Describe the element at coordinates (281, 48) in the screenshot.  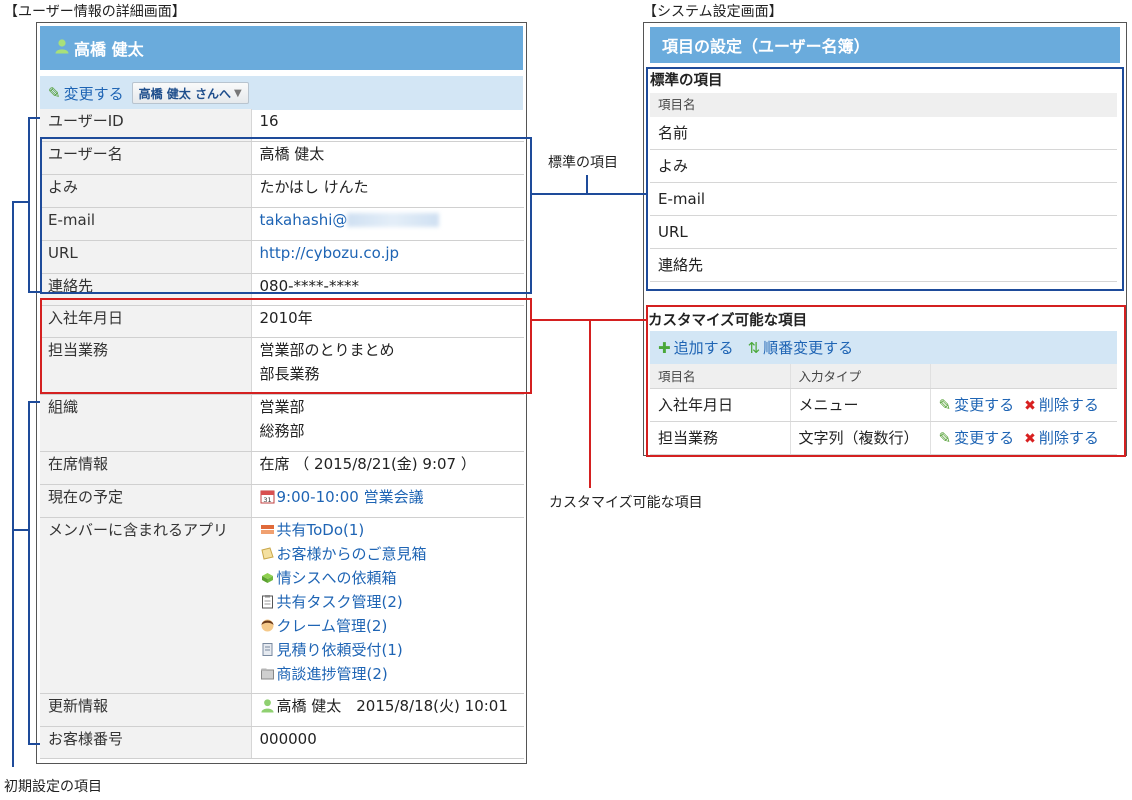
I see `user-detail-header: 高橋 健太` at that location.